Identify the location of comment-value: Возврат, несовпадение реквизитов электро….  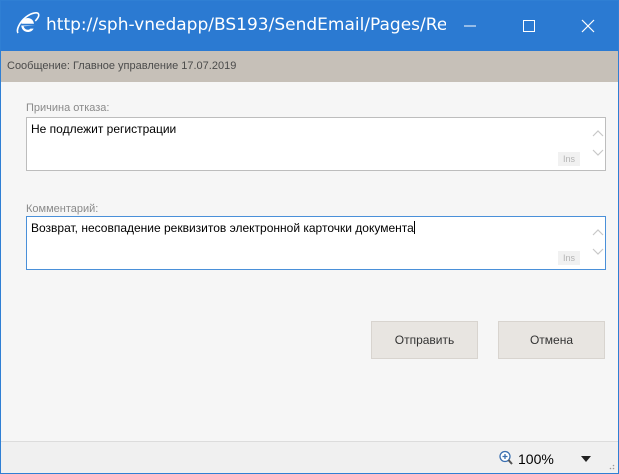
(222, 228).